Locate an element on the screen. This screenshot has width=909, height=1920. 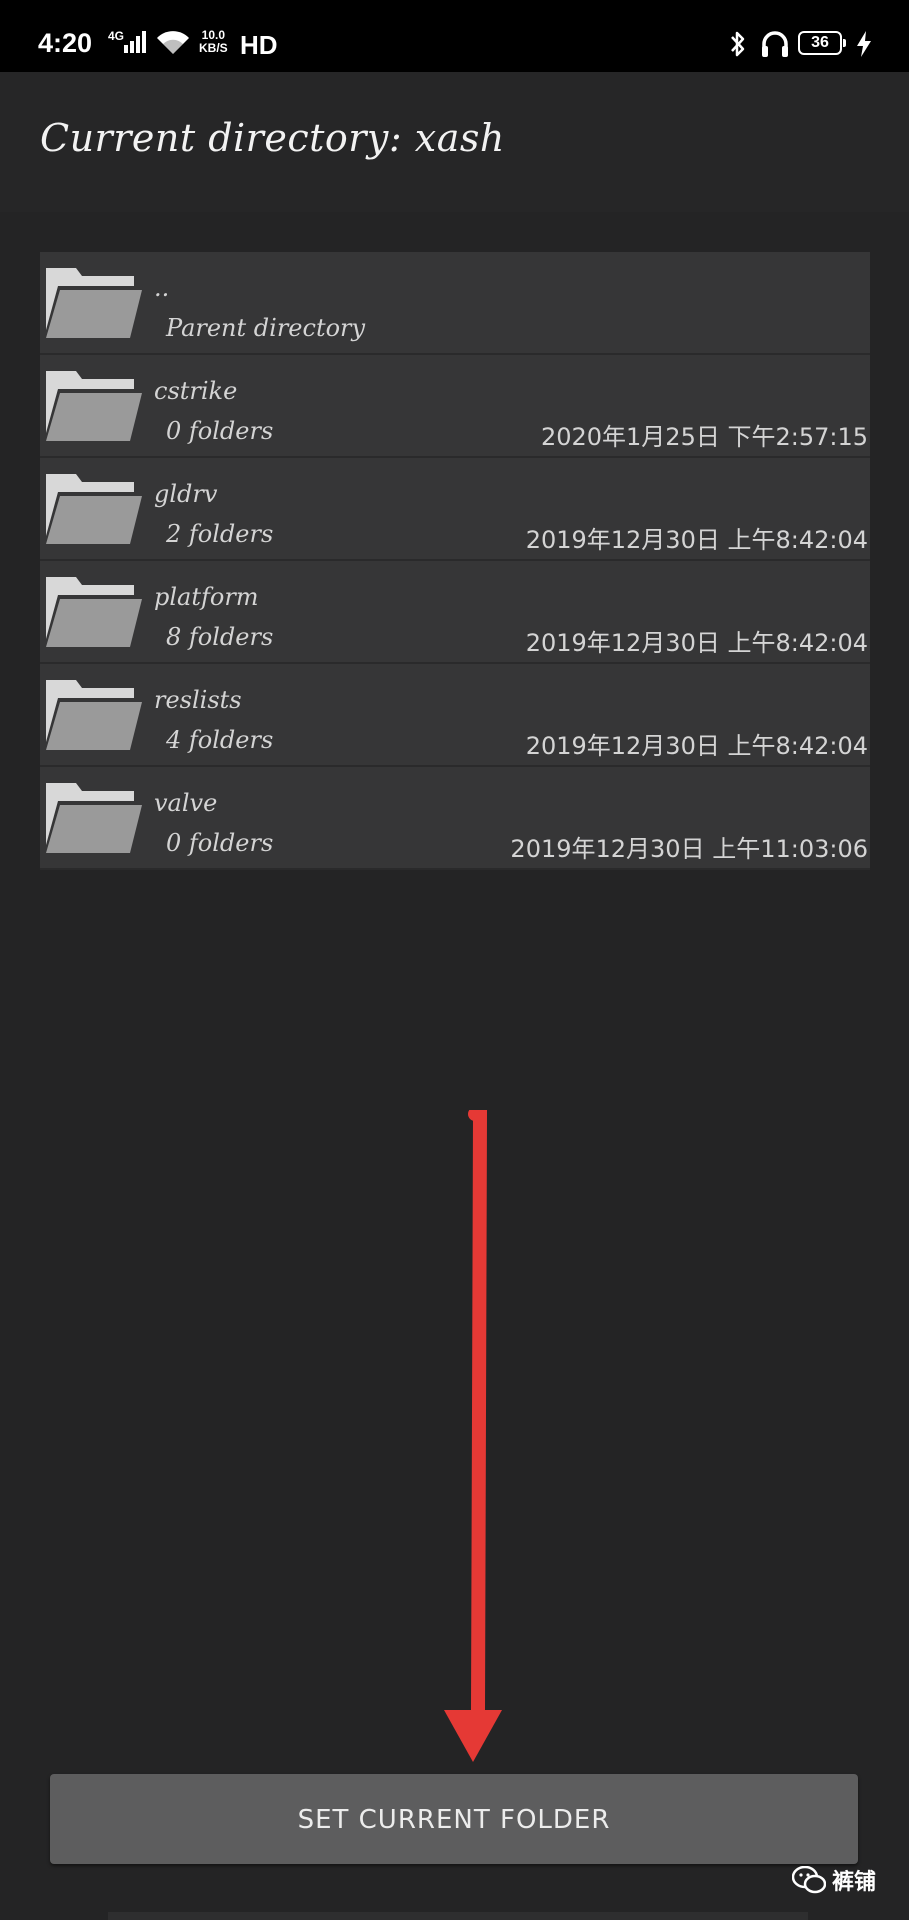
file-row: gldrv 2 folders 2019年12月30日 上午8:42:04 is located at coordinates (455, 509).